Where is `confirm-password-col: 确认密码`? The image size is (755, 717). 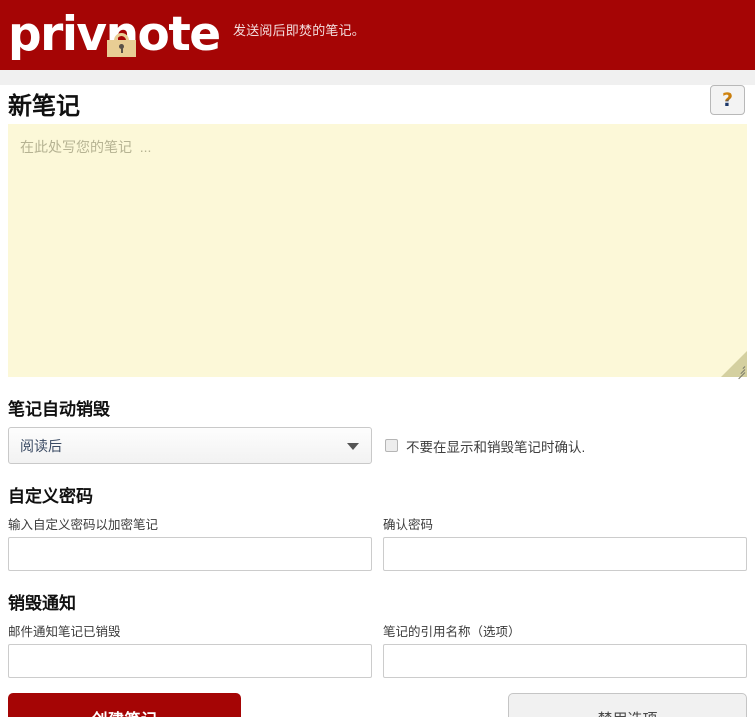 confirm-password-col: 确认密码 is located at coordinates (565, 542).